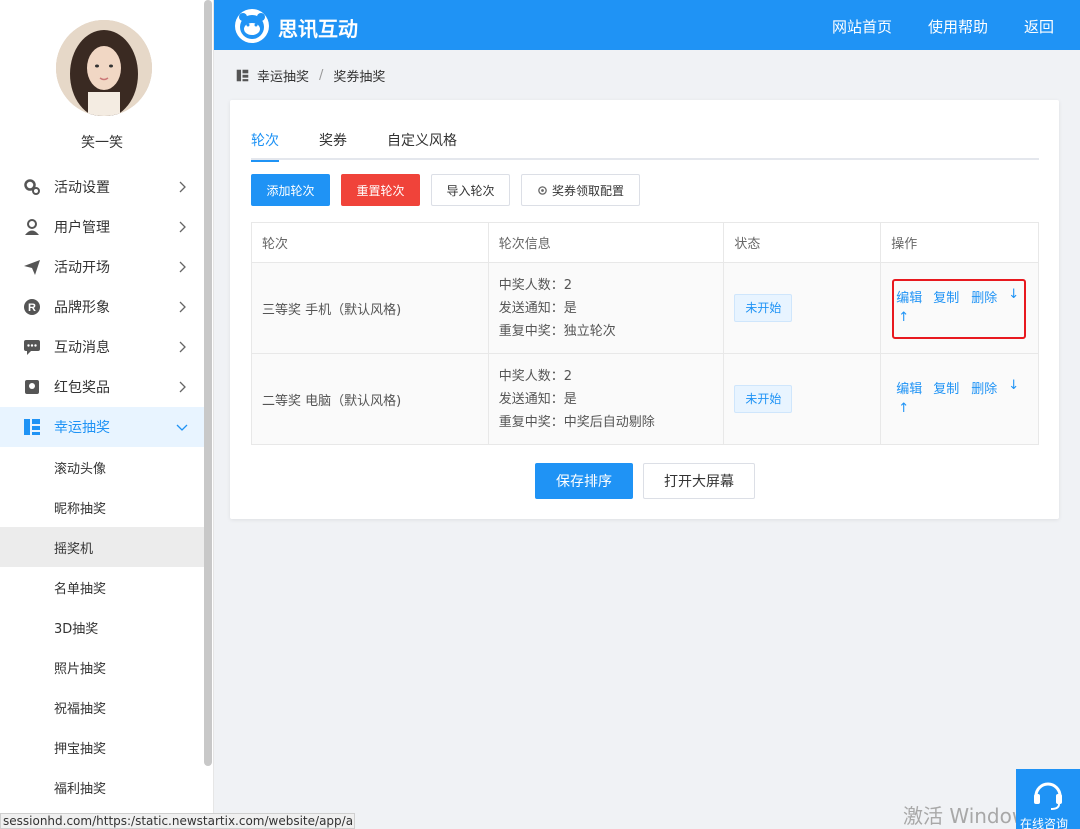 The image size is (1080, 829). Describe the element at coordinates (82, 268) in the screenshot. I see `sidebar-item-label: 活动开场` at that location.